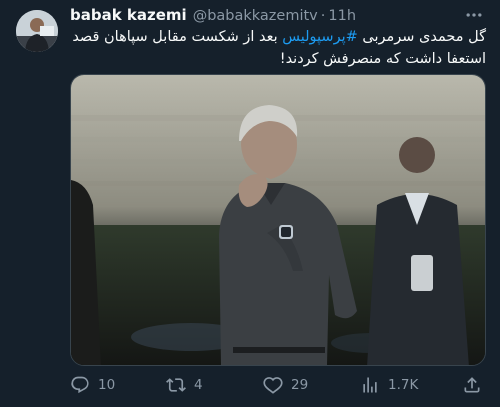  Describe the element at coordinates (342, 16) in the screenshot. I see `timestamp: 11h` at that location.